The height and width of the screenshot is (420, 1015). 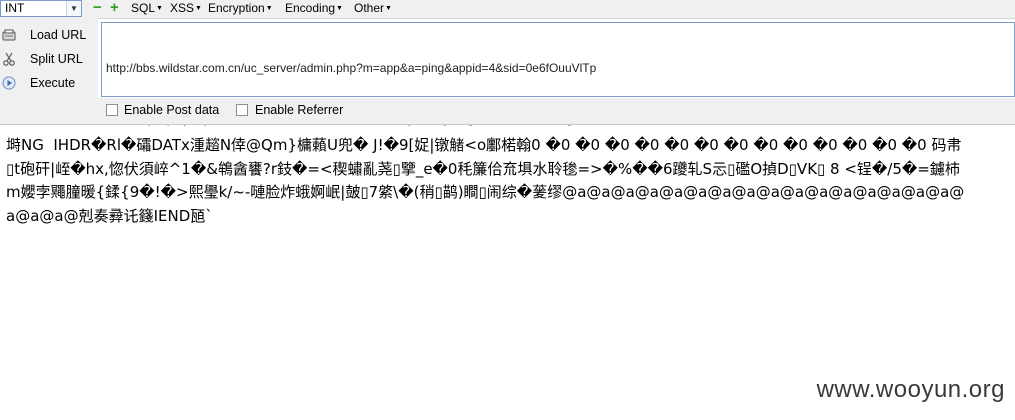 What do you see at coordinates (73, 8) in the screenshot?
I see `chevron-down-icon: ▼` at bounding box center [73, 8].